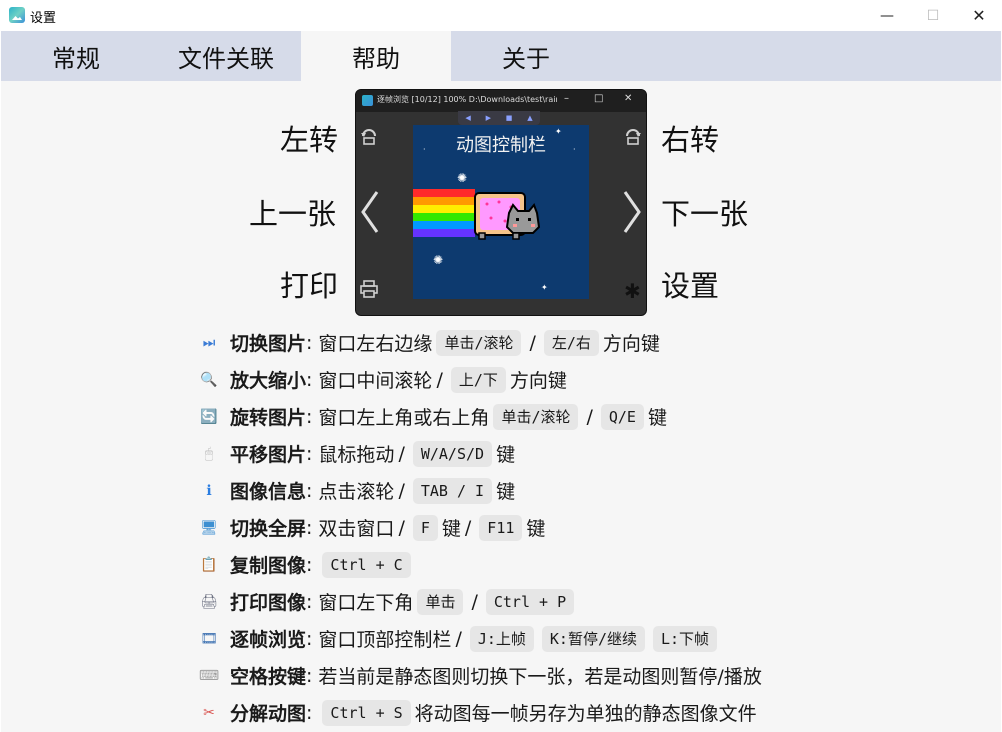 This screenshot has width=1002, height=732. I want to click on tab-file-association: 文件关联, so click(226, 56).